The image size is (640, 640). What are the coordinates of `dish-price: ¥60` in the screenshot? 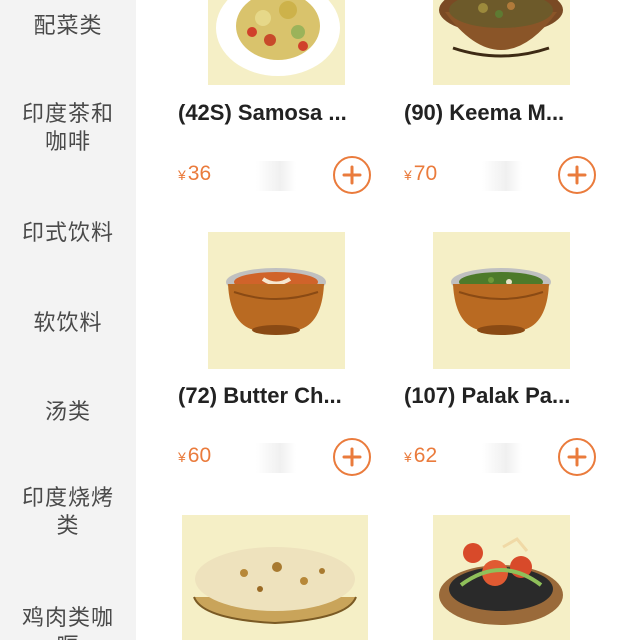 It's located at (194, 456).